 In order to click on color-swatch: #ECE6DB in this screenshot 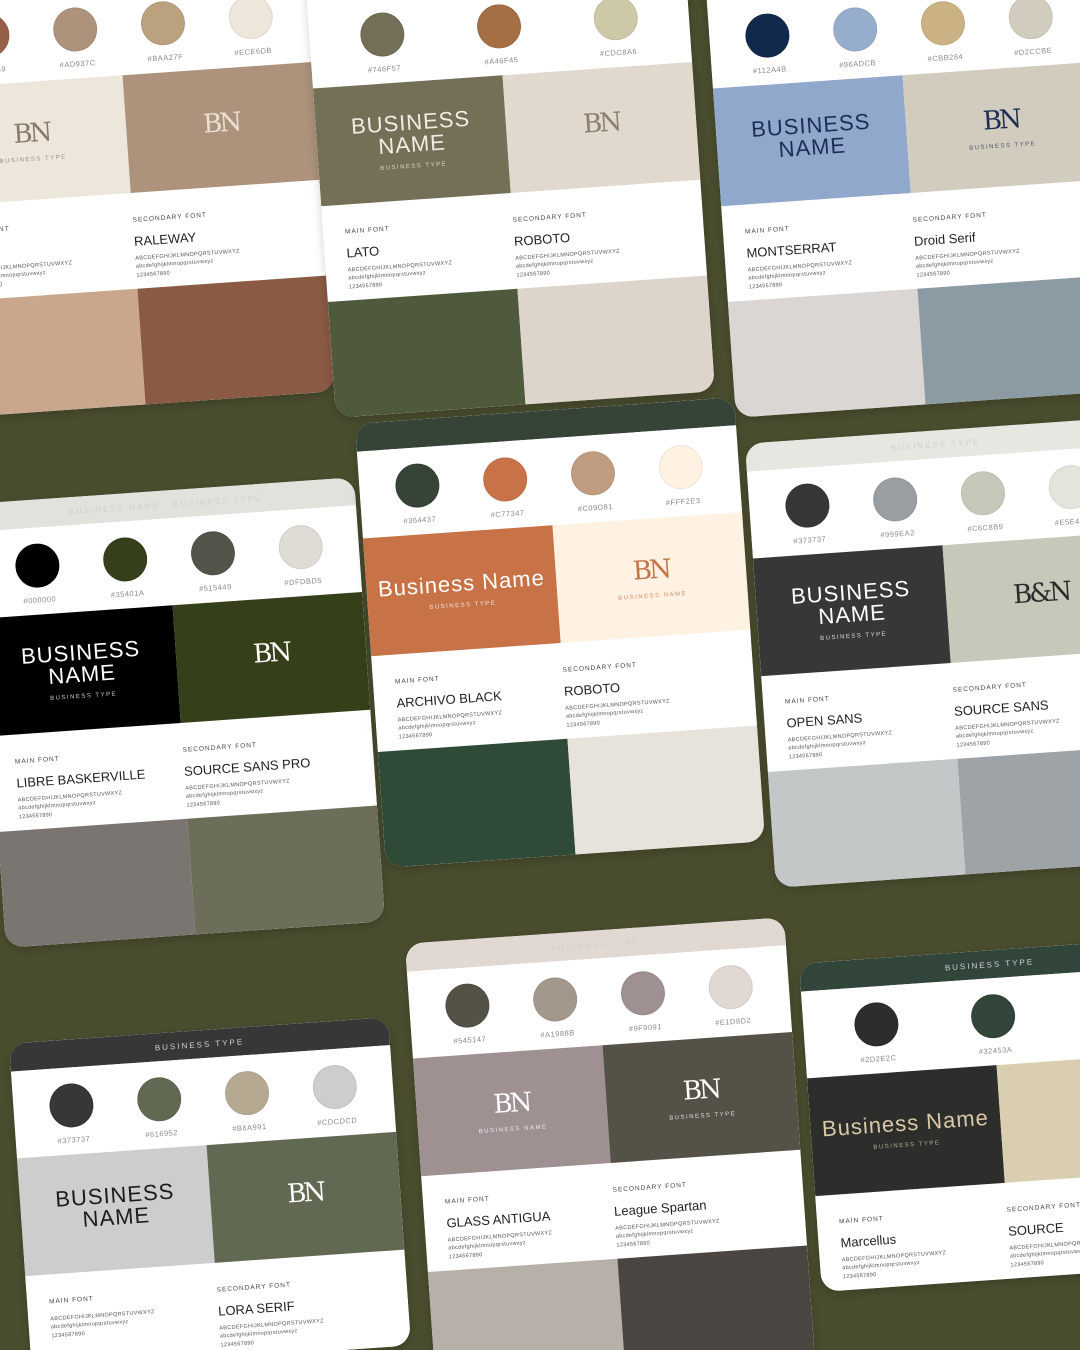, I will do `click(251, 29)`.